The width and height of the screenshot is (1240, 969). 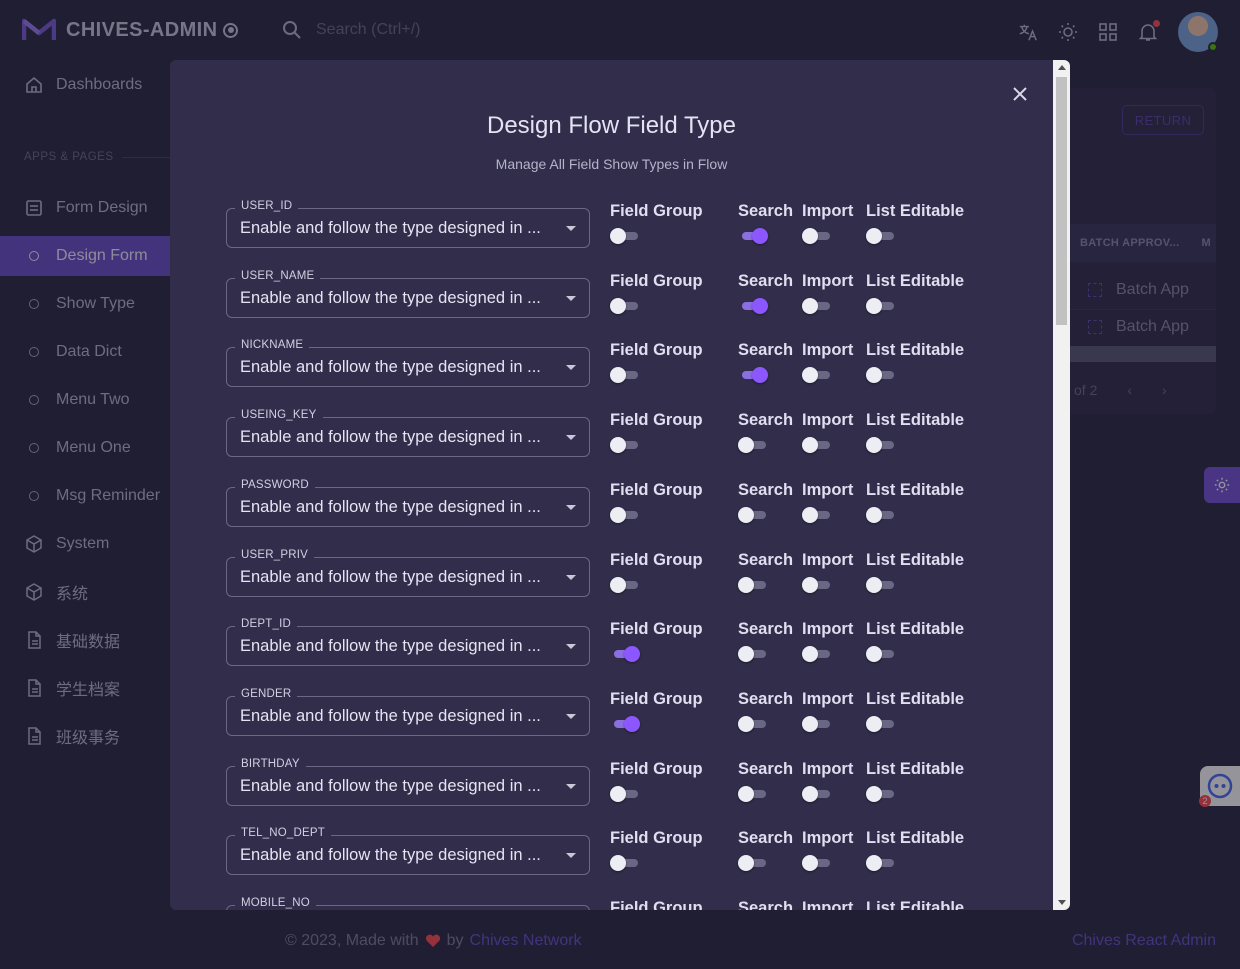 I want to click on field-name-label: USER_NAME, so click(x=278, y=275).